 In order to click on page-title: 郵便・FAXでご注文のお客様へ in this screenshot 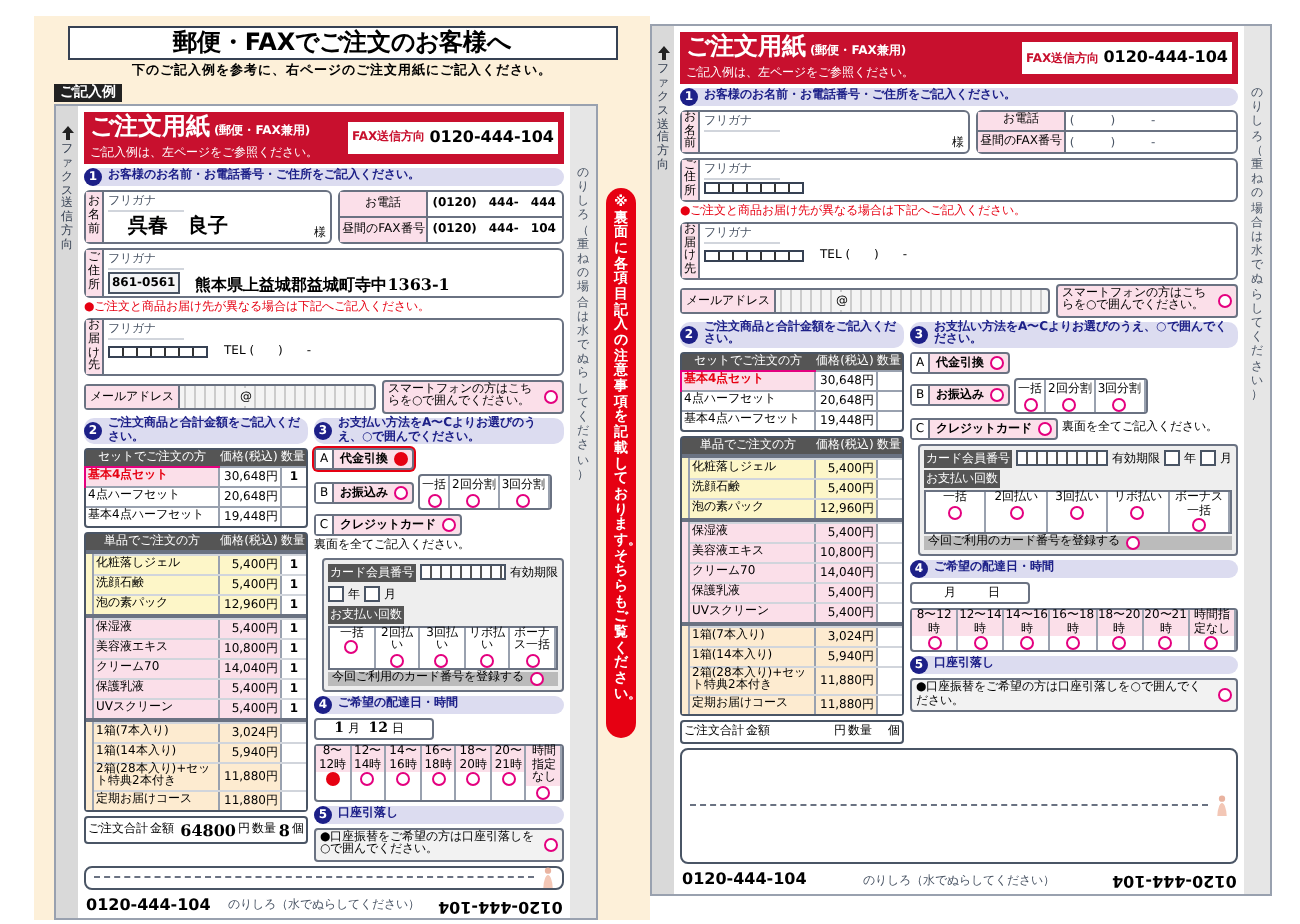, I will do `click(342, 43)`.